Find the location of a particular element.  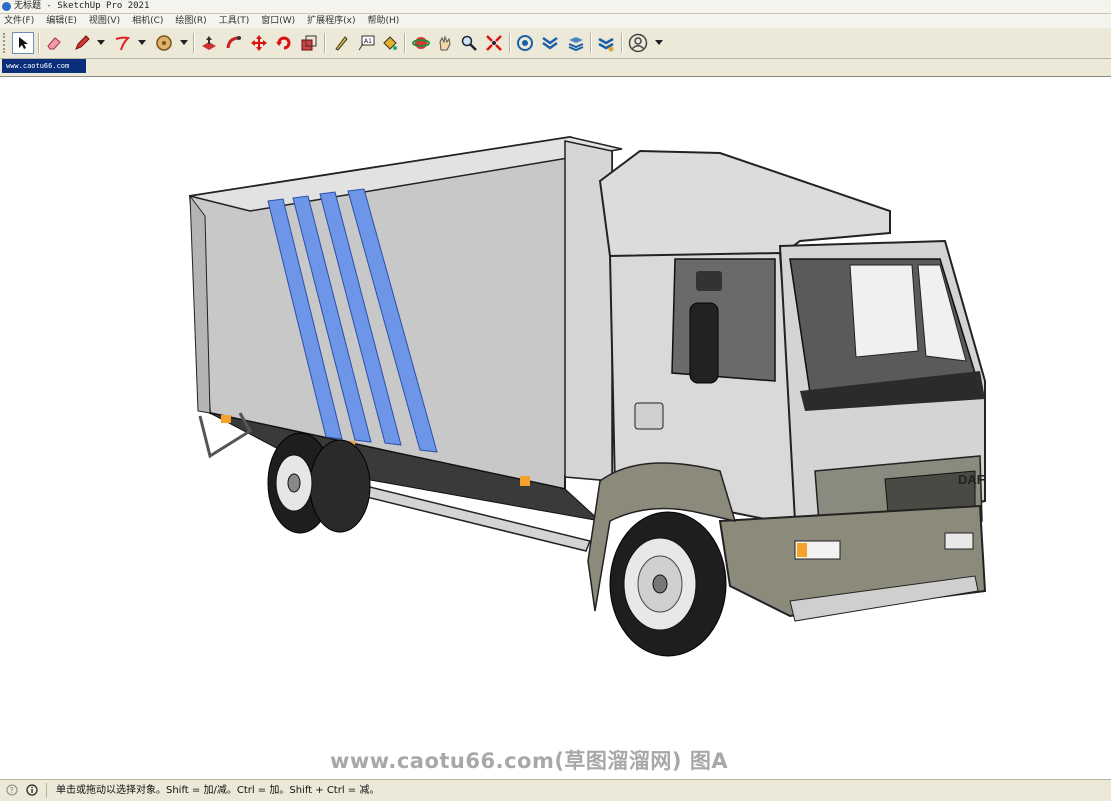

zoom-extents-tool-button is located at coordinates (494, 43).